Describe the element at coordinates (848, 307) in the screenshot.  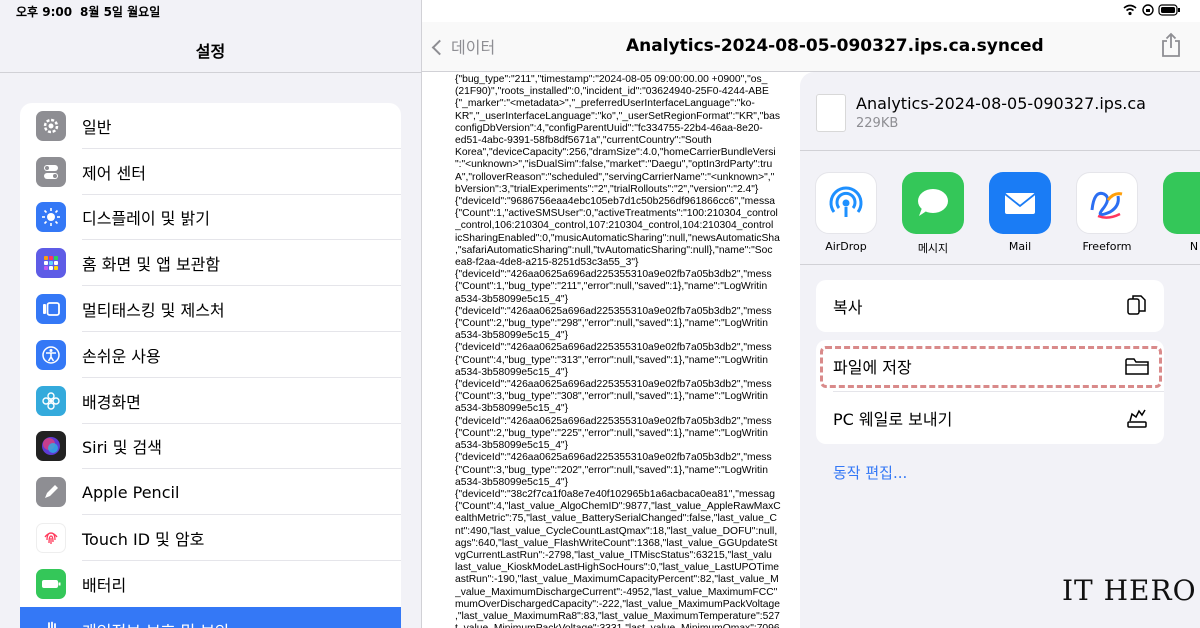
I see `action-label: 복사` at that location.